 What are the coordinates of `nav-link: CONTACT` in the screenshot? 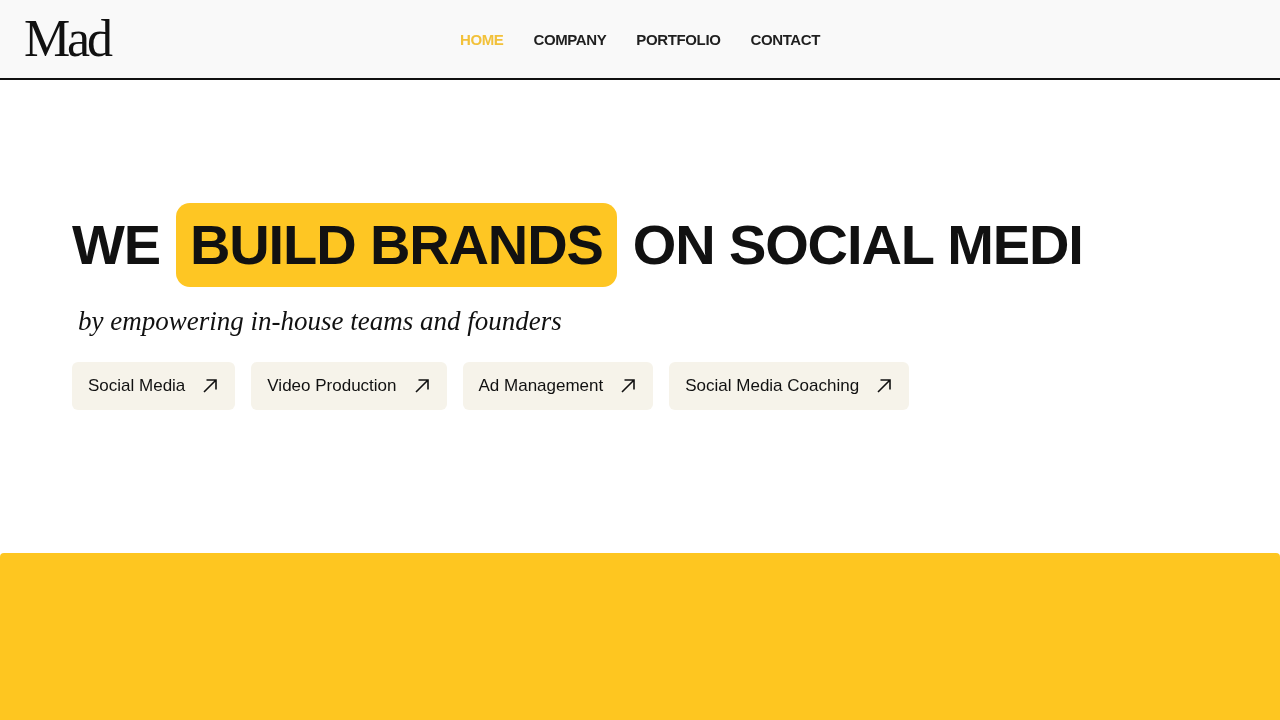 It's located at (785, 39).